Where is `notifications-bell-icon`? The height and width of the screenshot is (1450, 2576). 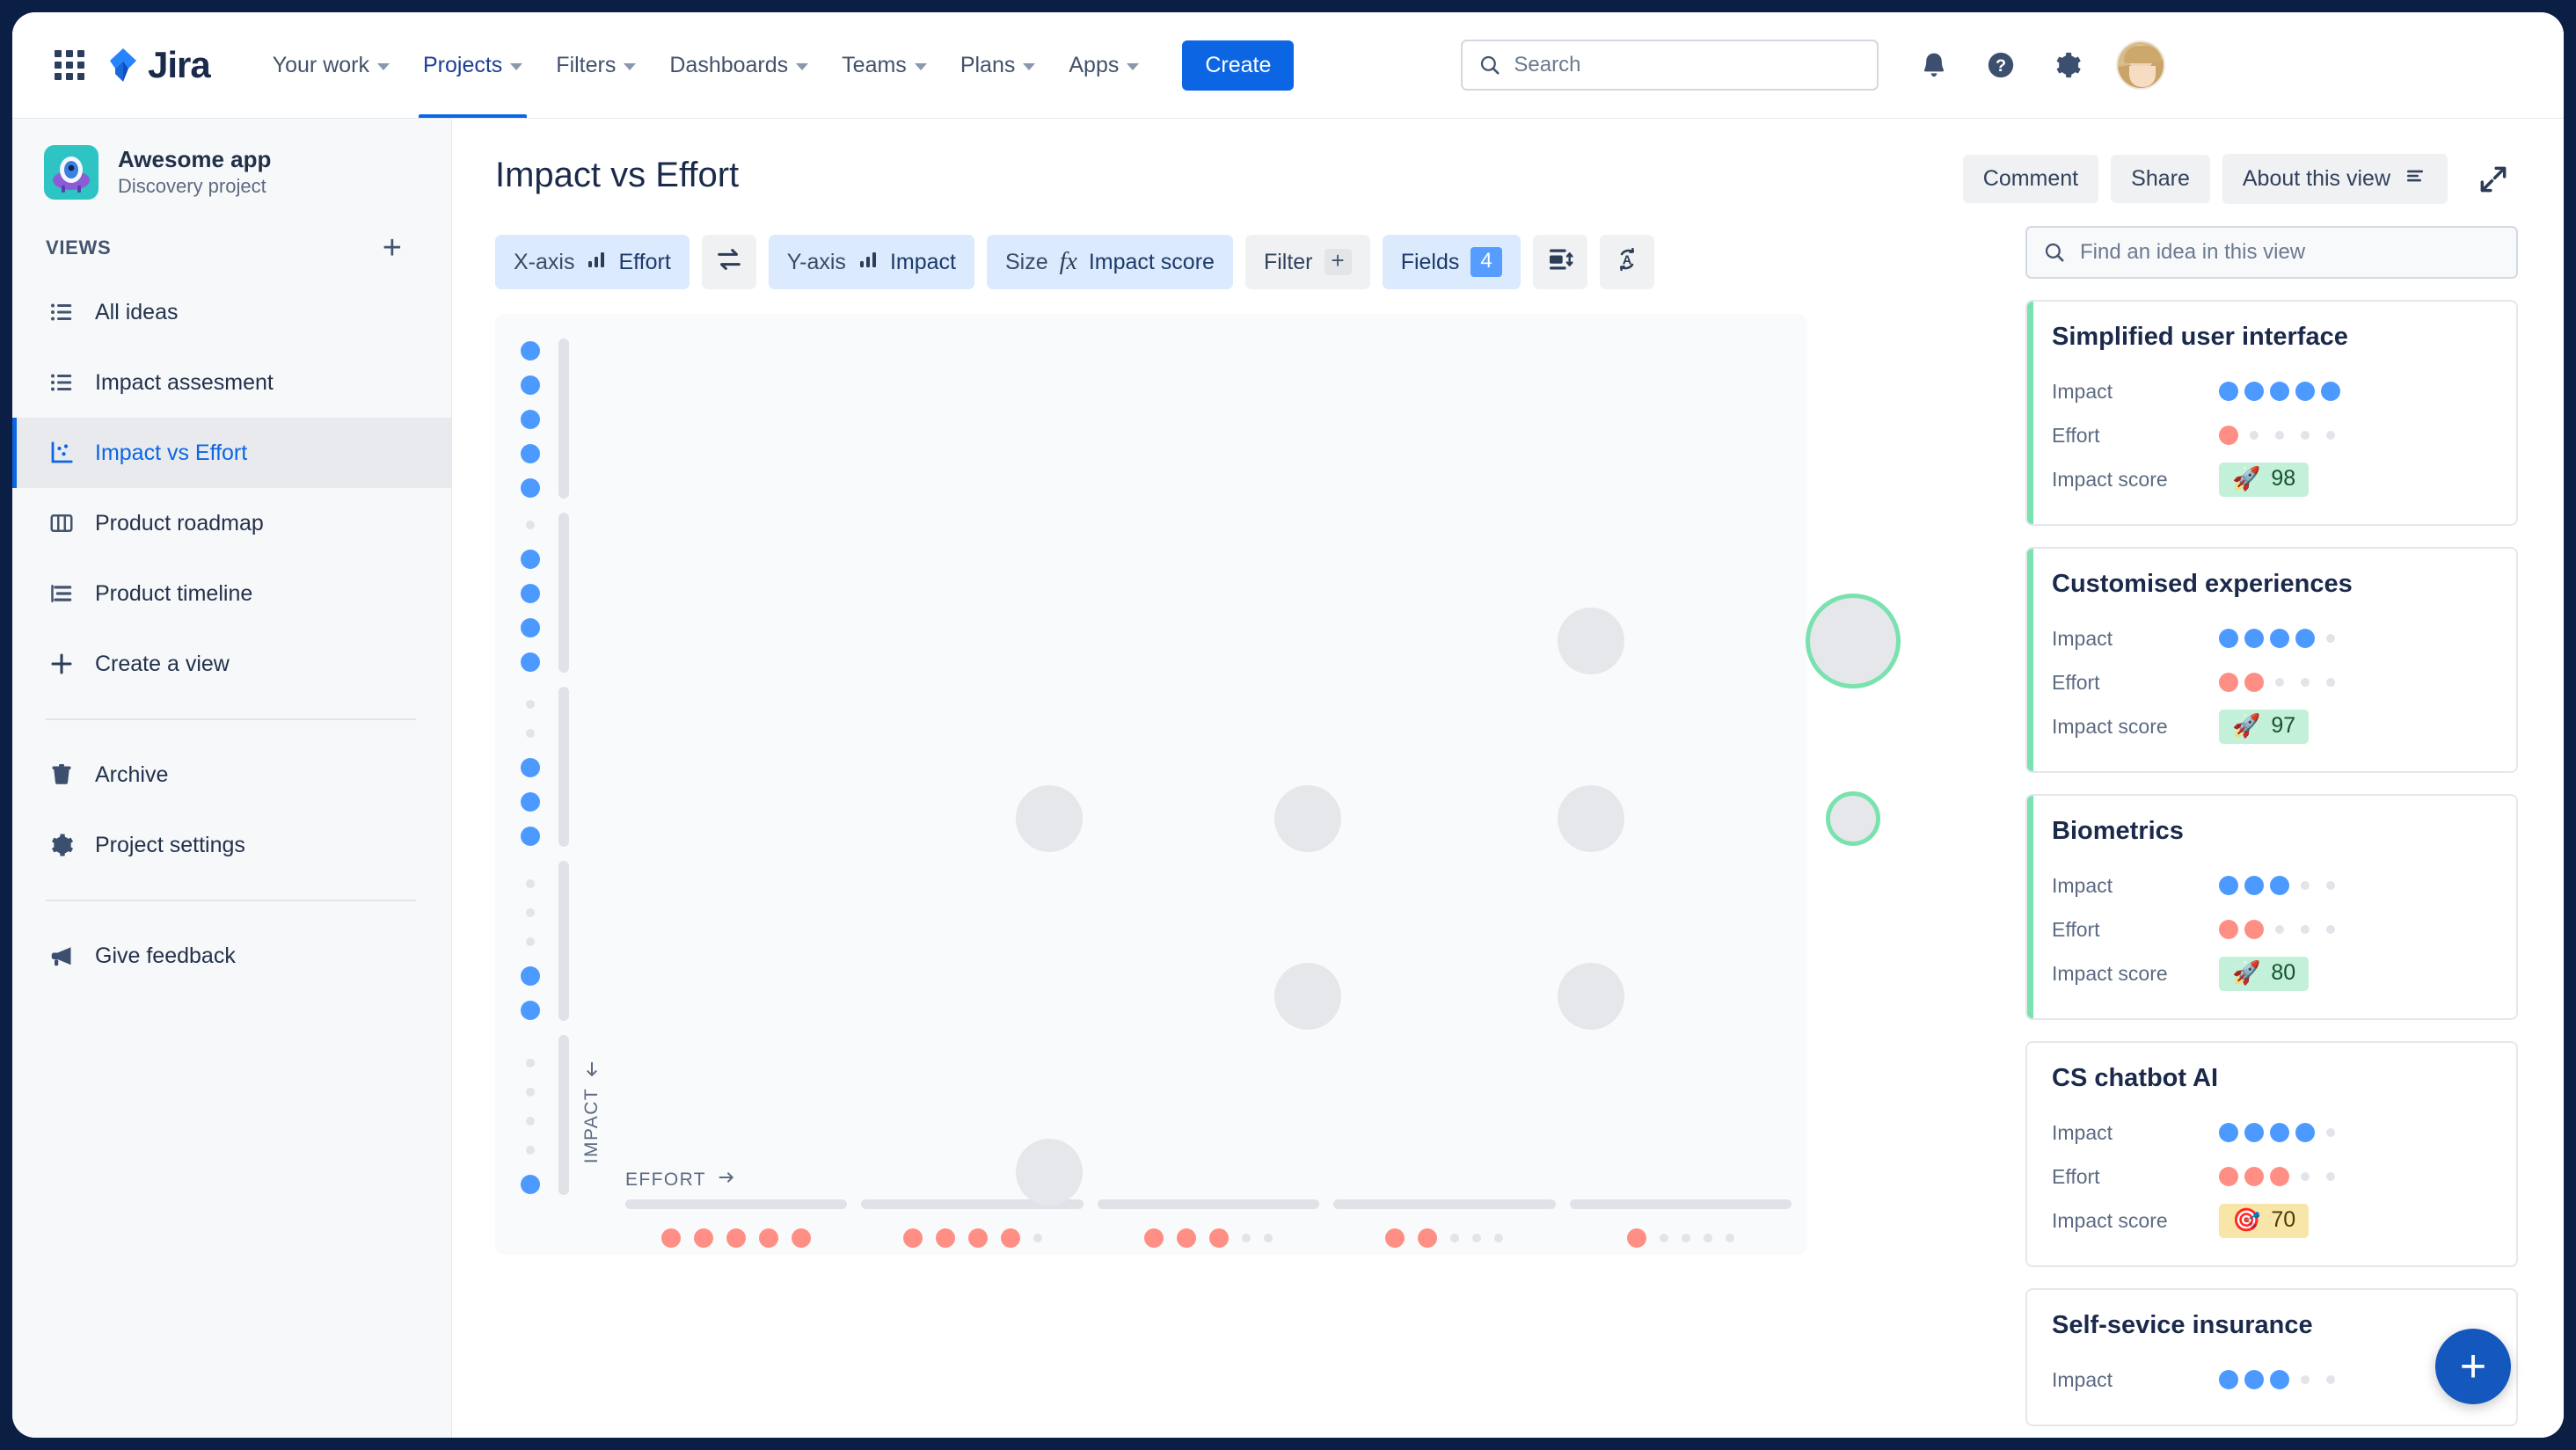 notifications-bell-icon is located at coordinates (1934, 65).